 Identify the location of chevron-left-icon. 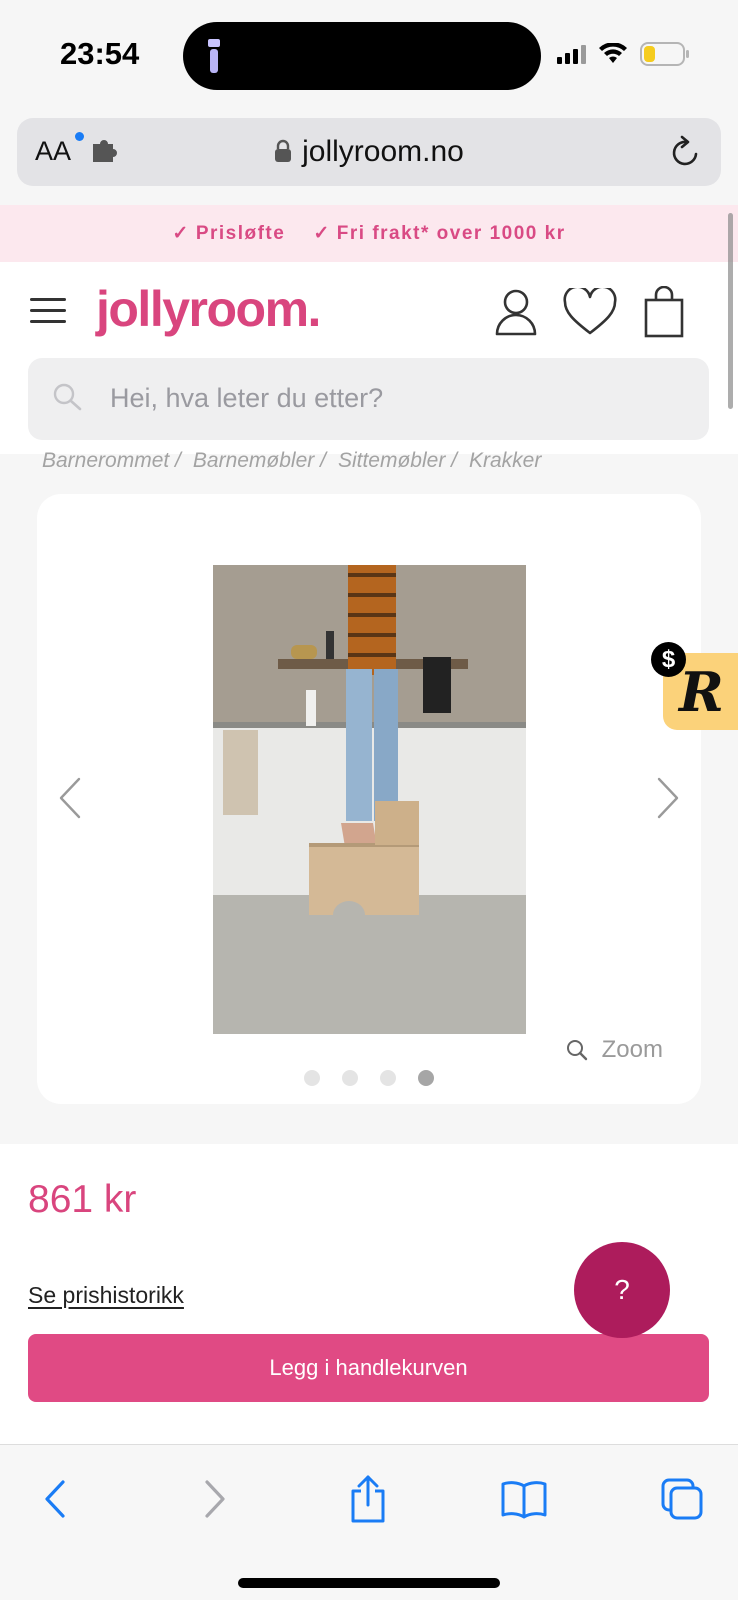
(70, 798).